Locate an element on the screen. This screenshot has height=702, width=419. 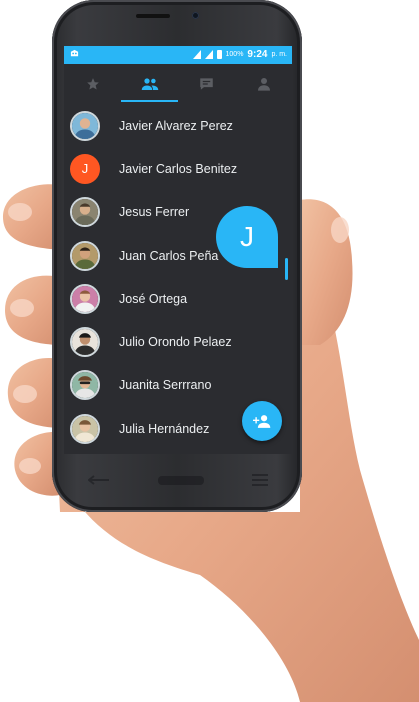
tab-bar is located at coordinates (178, 84).